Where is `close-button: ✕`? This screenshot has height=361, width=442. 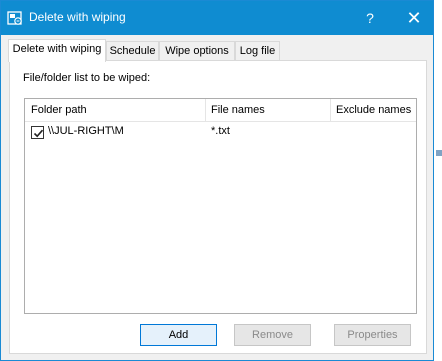 close-button: ✕ is located at coordinates (414, 18).